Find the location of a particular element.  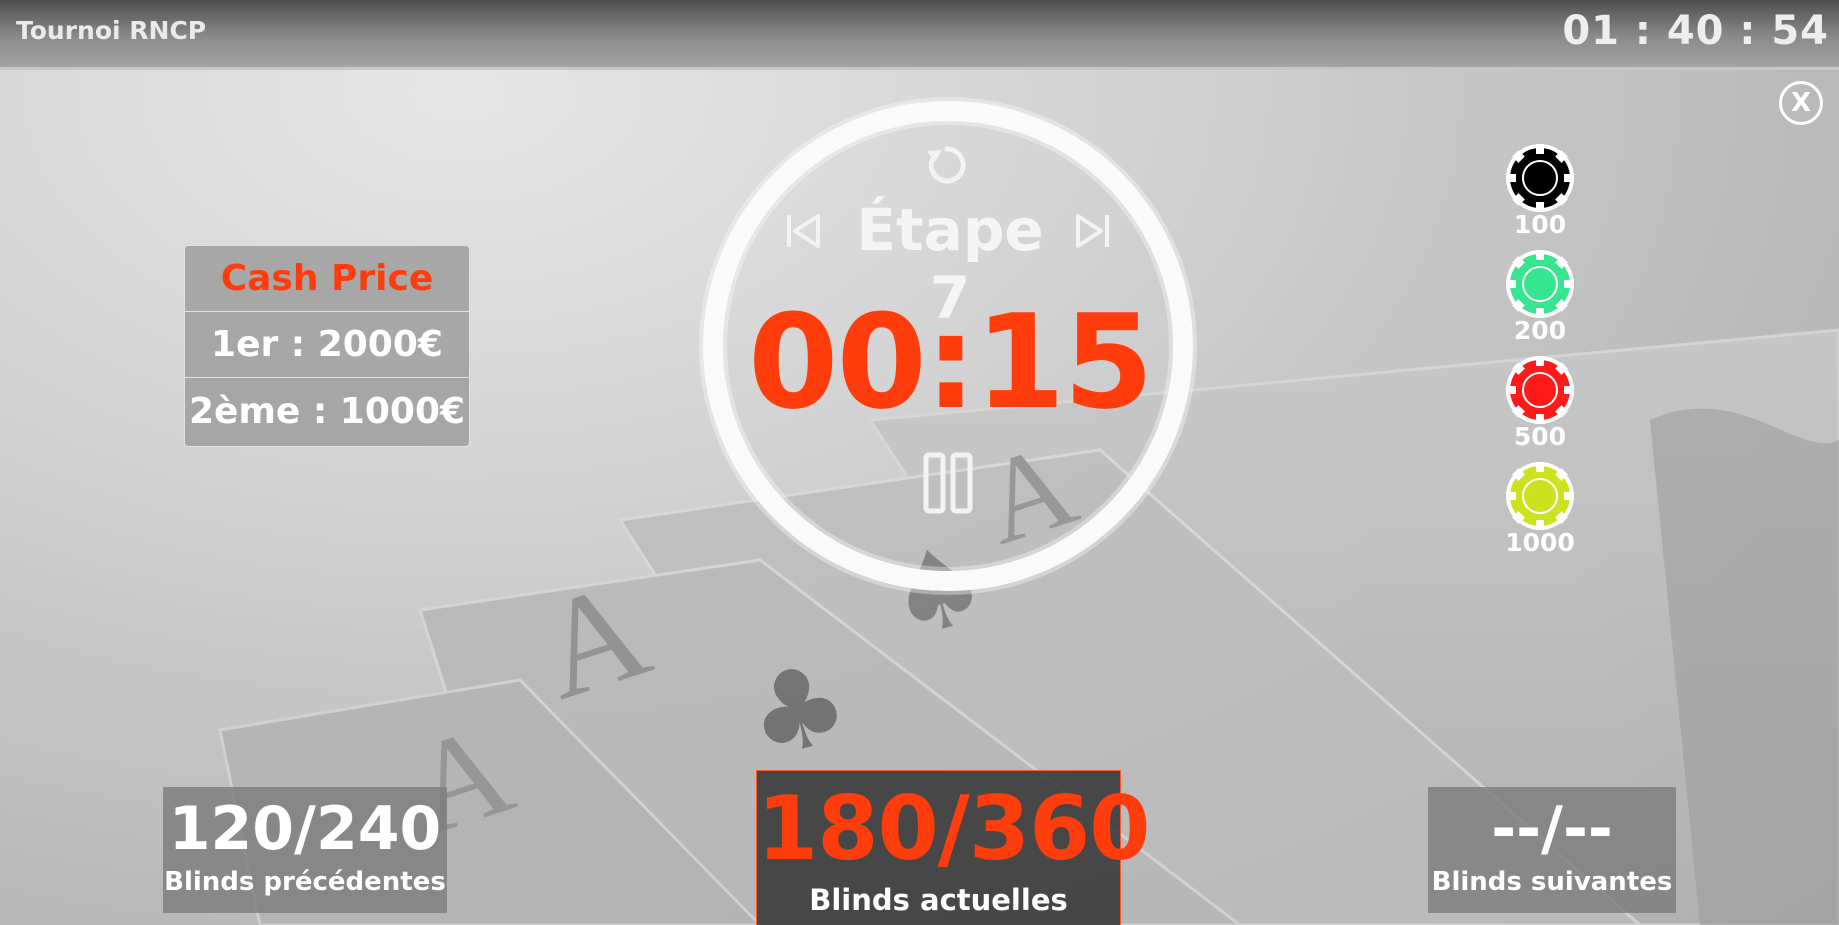

close-button: X is located at coordinates (1801, 103).